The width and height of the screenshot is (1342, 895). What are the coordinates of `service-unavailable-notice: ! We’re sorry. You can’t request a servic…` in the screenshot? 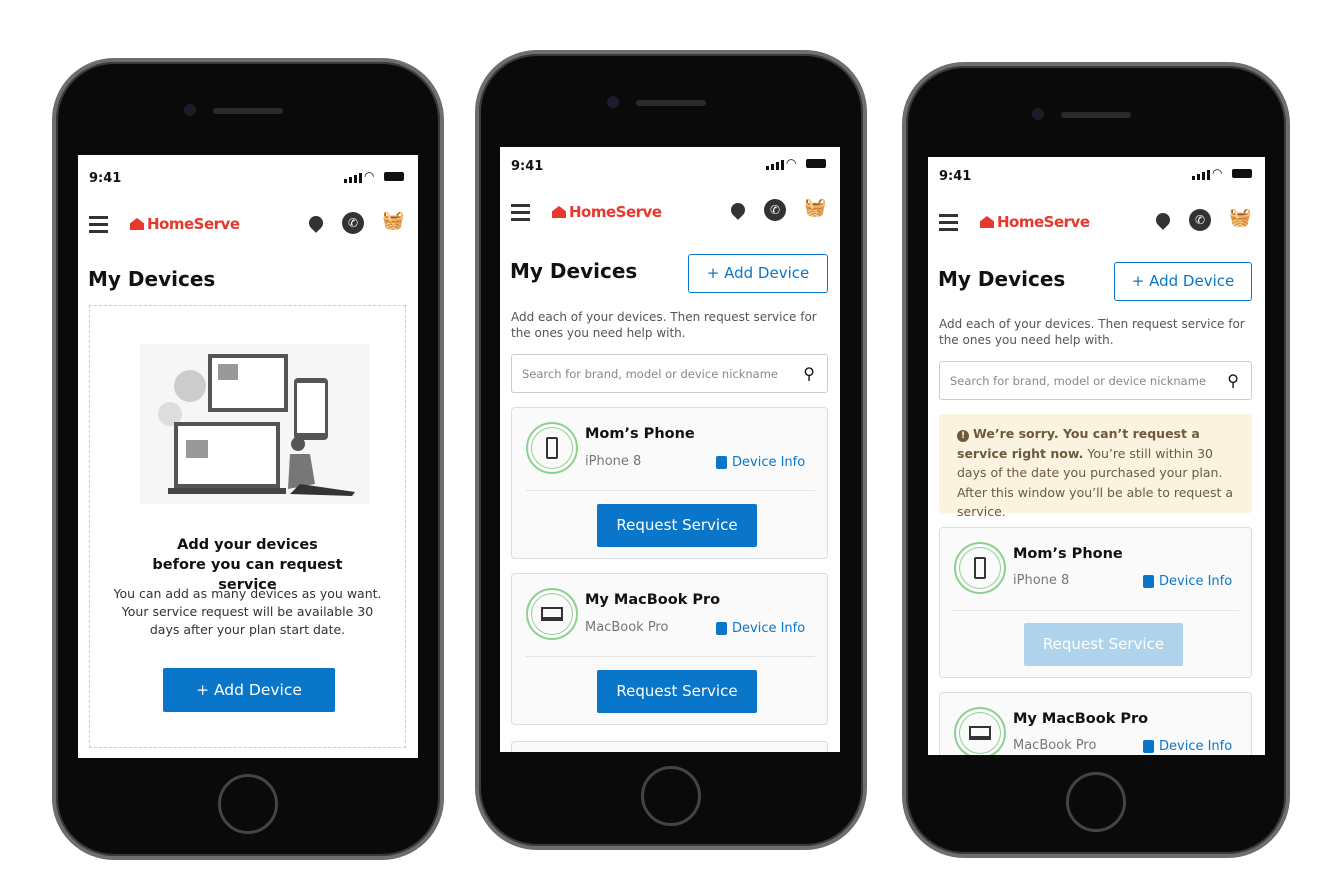 It's located at (1095, 466).